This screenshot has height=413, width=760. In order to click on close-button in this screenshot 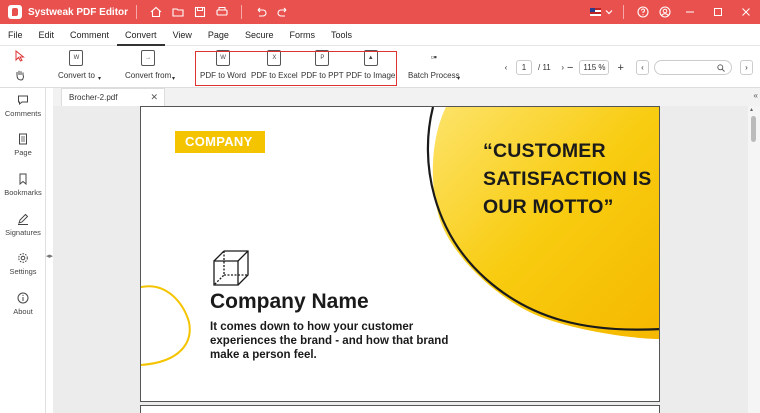, I will do `click(746, 12)`.